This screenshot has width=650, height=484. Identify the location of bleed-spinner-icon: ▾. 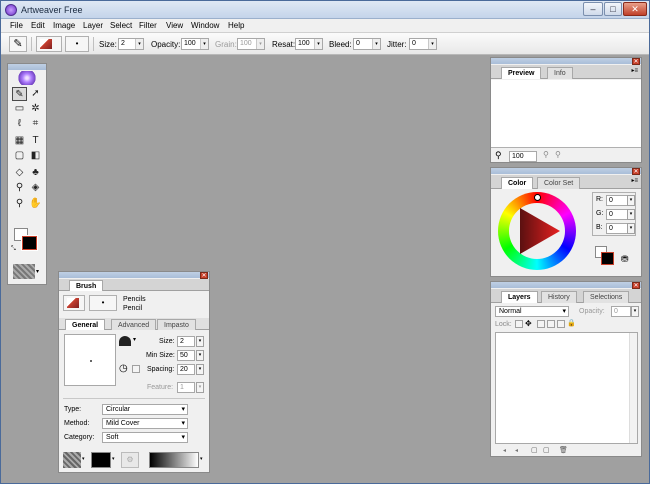
(376, 44).